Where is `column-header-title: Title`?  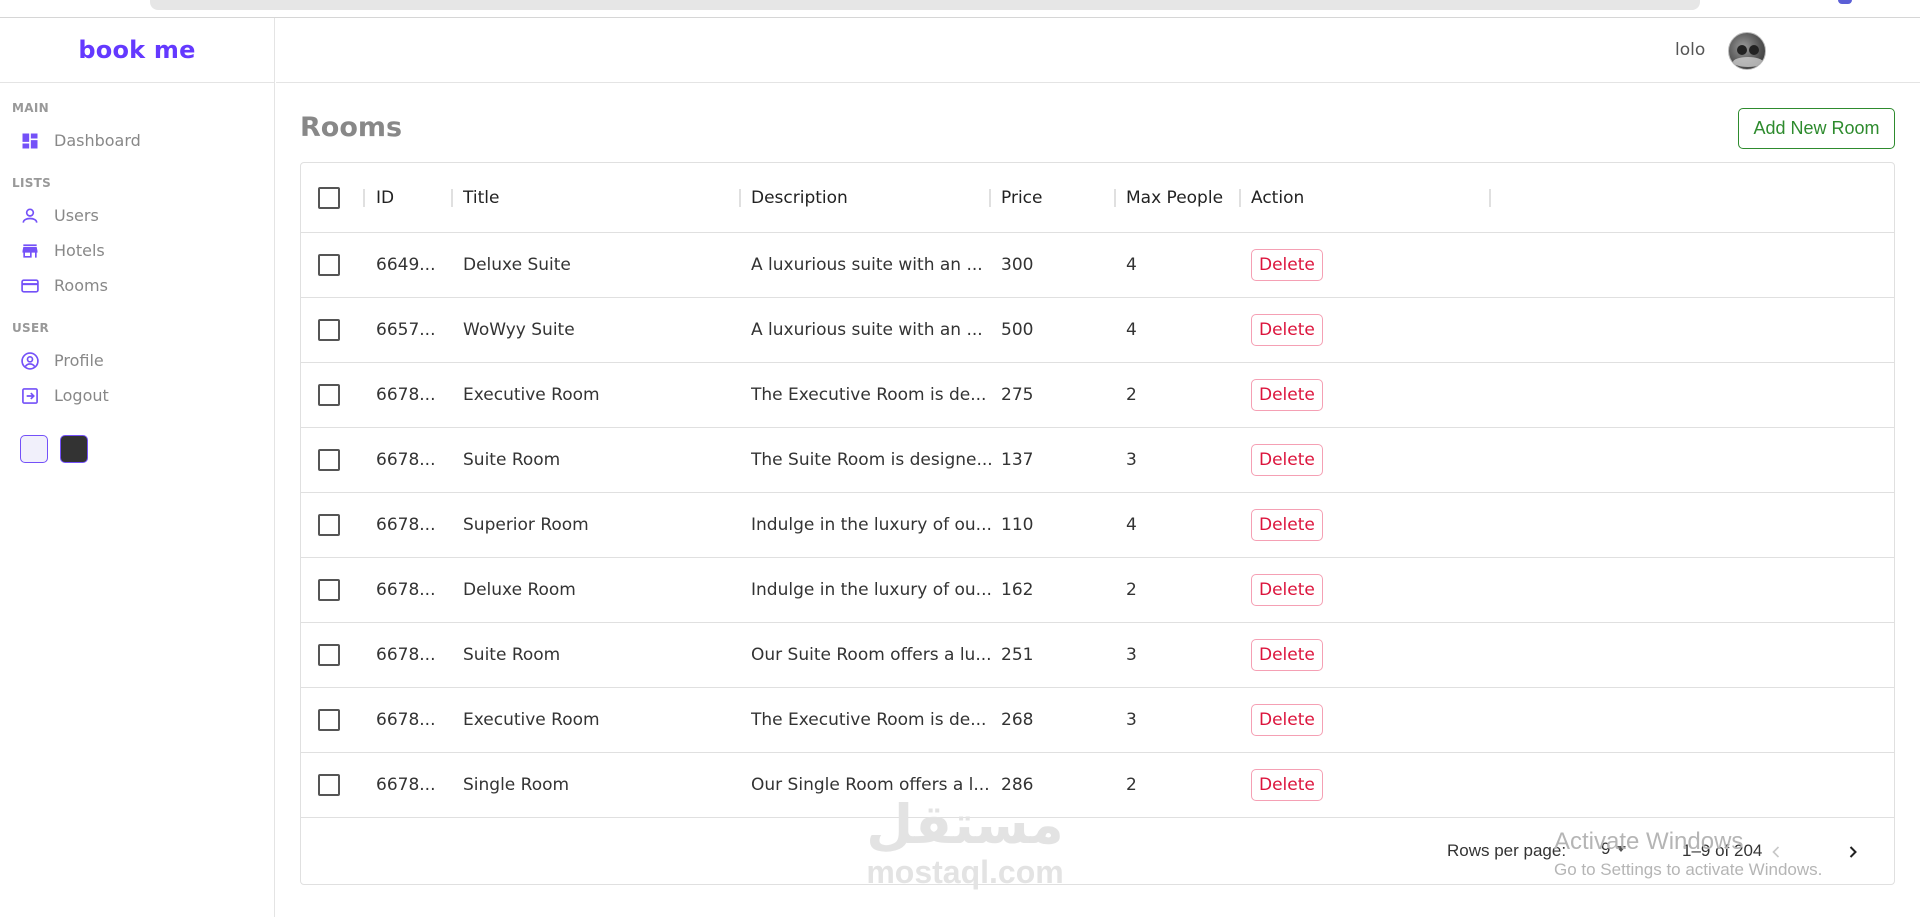 column-header-title: Title is located at coordinates (598, 197).